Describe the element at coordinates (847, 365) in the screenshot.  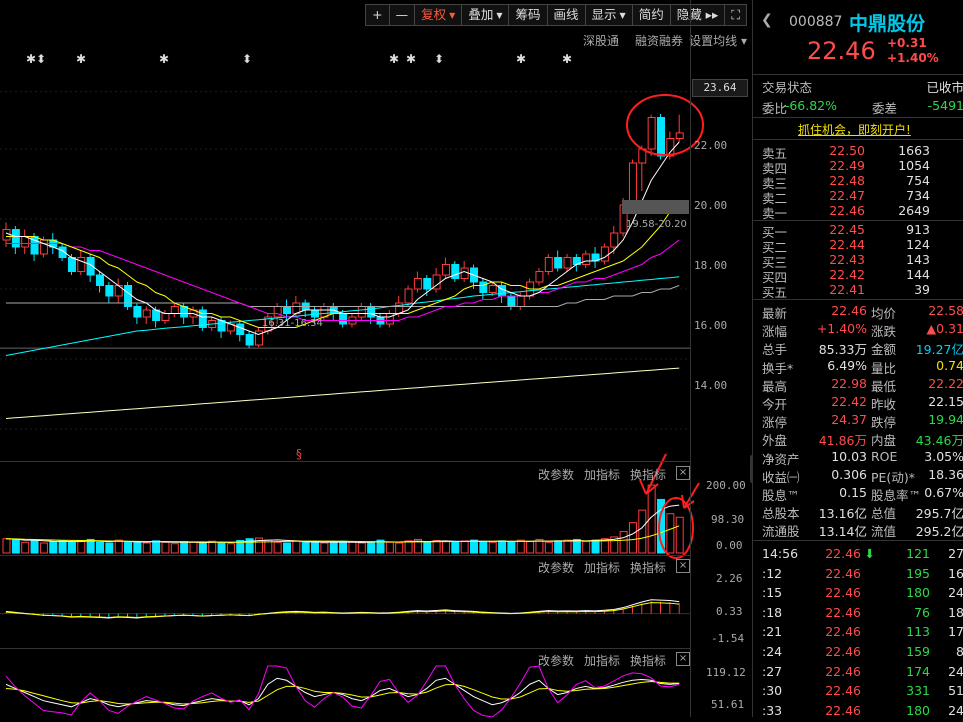
I see `stat-value: 6.49%` at that location.